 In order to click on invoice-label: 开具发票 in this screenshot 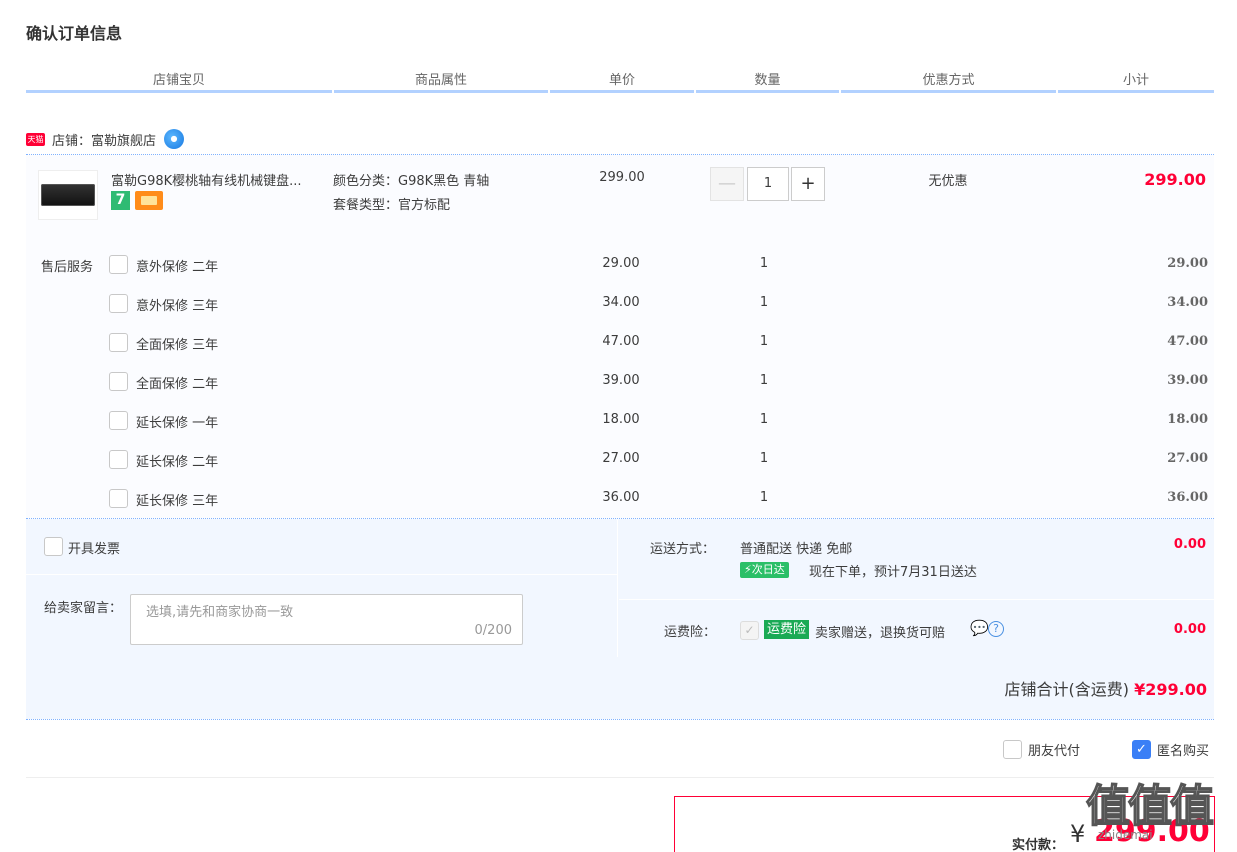, I will do `click(94, 549)`.